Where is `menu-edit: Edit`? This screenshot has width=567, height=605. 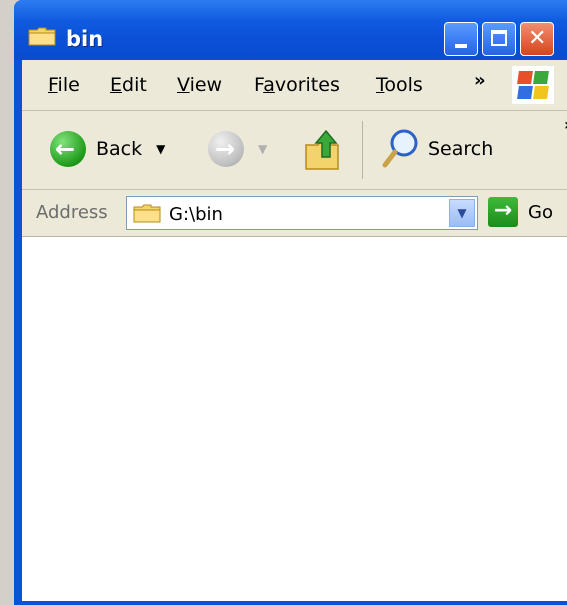
menu-edit: Edit is located at coordinates (128, 85).